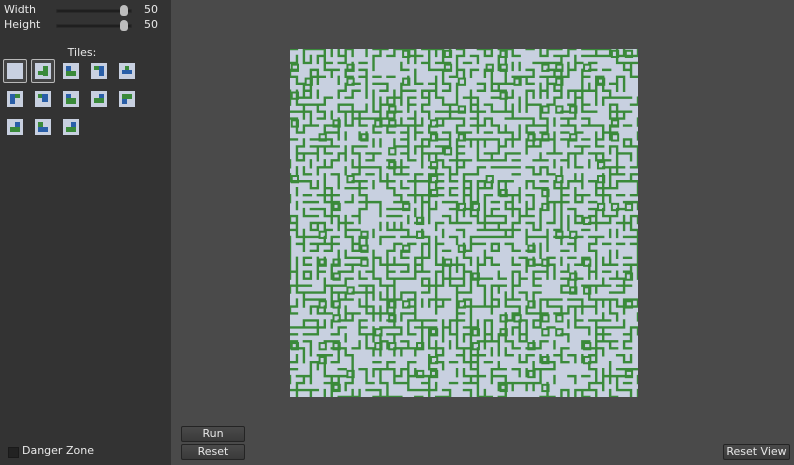  What do you see at coordinates (20, 9) in the screenshot?
I see `width-label: Width` at bounding box center [20, 9].